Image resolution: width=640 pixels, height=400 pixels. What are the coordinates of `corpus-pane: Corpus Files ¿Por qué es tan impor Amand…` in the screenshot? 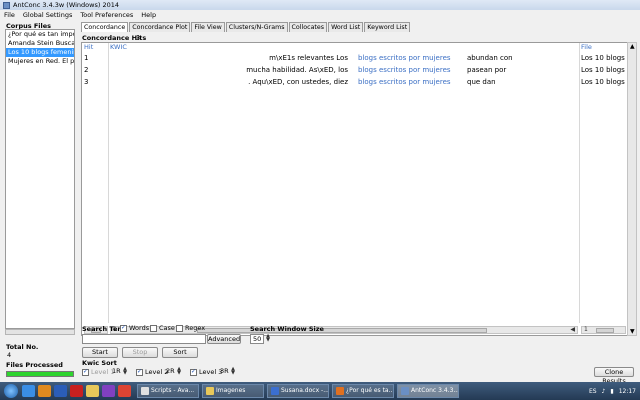 It's located at (40, 201).